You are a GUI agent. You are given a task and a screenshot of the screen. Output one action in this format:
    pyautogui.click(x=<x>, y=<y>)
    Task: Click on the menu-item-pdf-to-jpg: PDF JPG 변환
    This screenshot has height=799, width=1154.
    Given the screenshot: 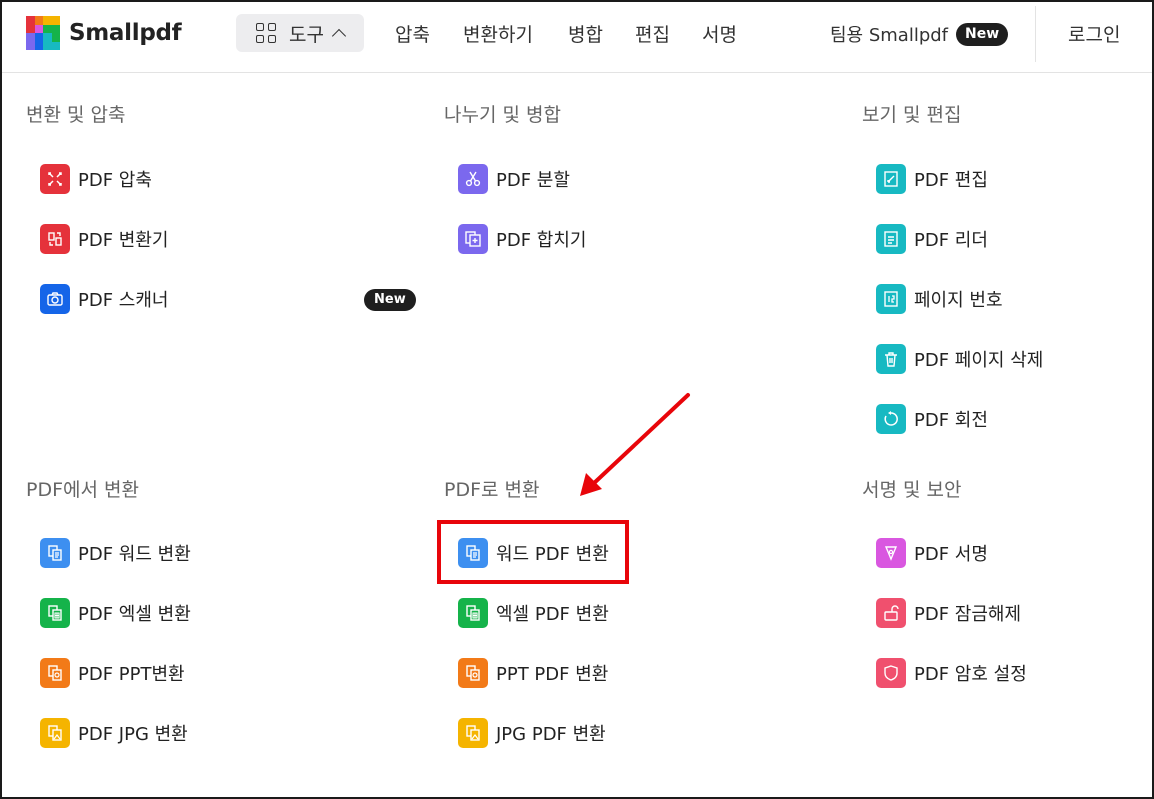 What is the action you would take?
    pyautogui.click(x=114, y=733)
    